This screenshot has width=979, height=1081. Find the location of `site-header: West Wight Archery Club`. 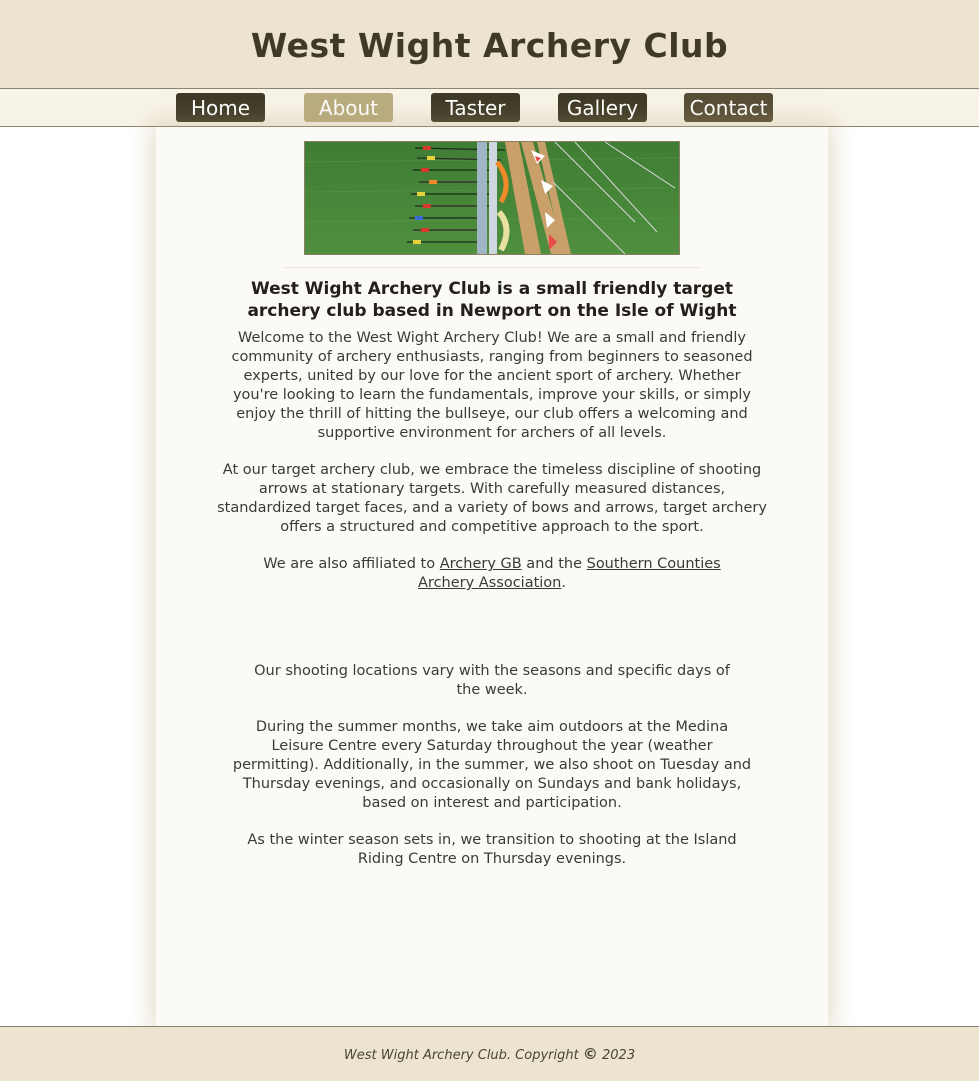

site-header: West Wight Archery Club is located at coordinates (489, 44).